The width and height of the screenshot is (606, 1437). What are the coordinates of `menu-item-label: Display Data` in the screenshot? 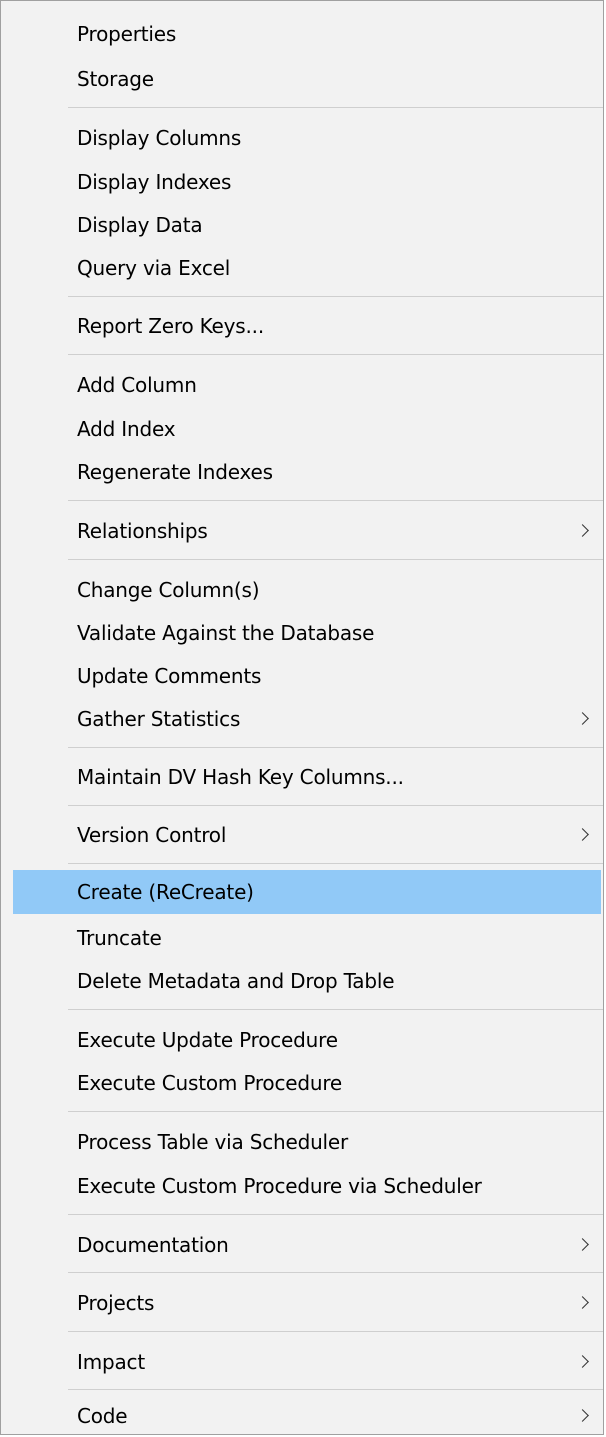 It's located at (140, 225).